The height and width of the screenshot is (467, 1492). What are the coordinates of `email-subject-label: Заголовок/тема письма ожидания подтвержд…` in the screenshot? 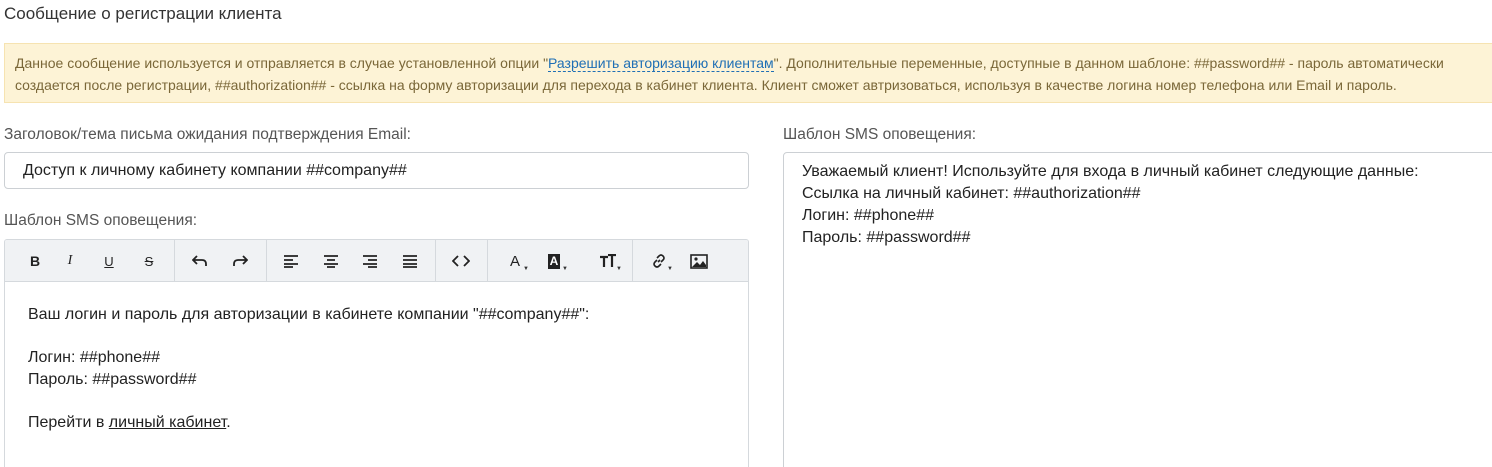 It's located at (207, 134).